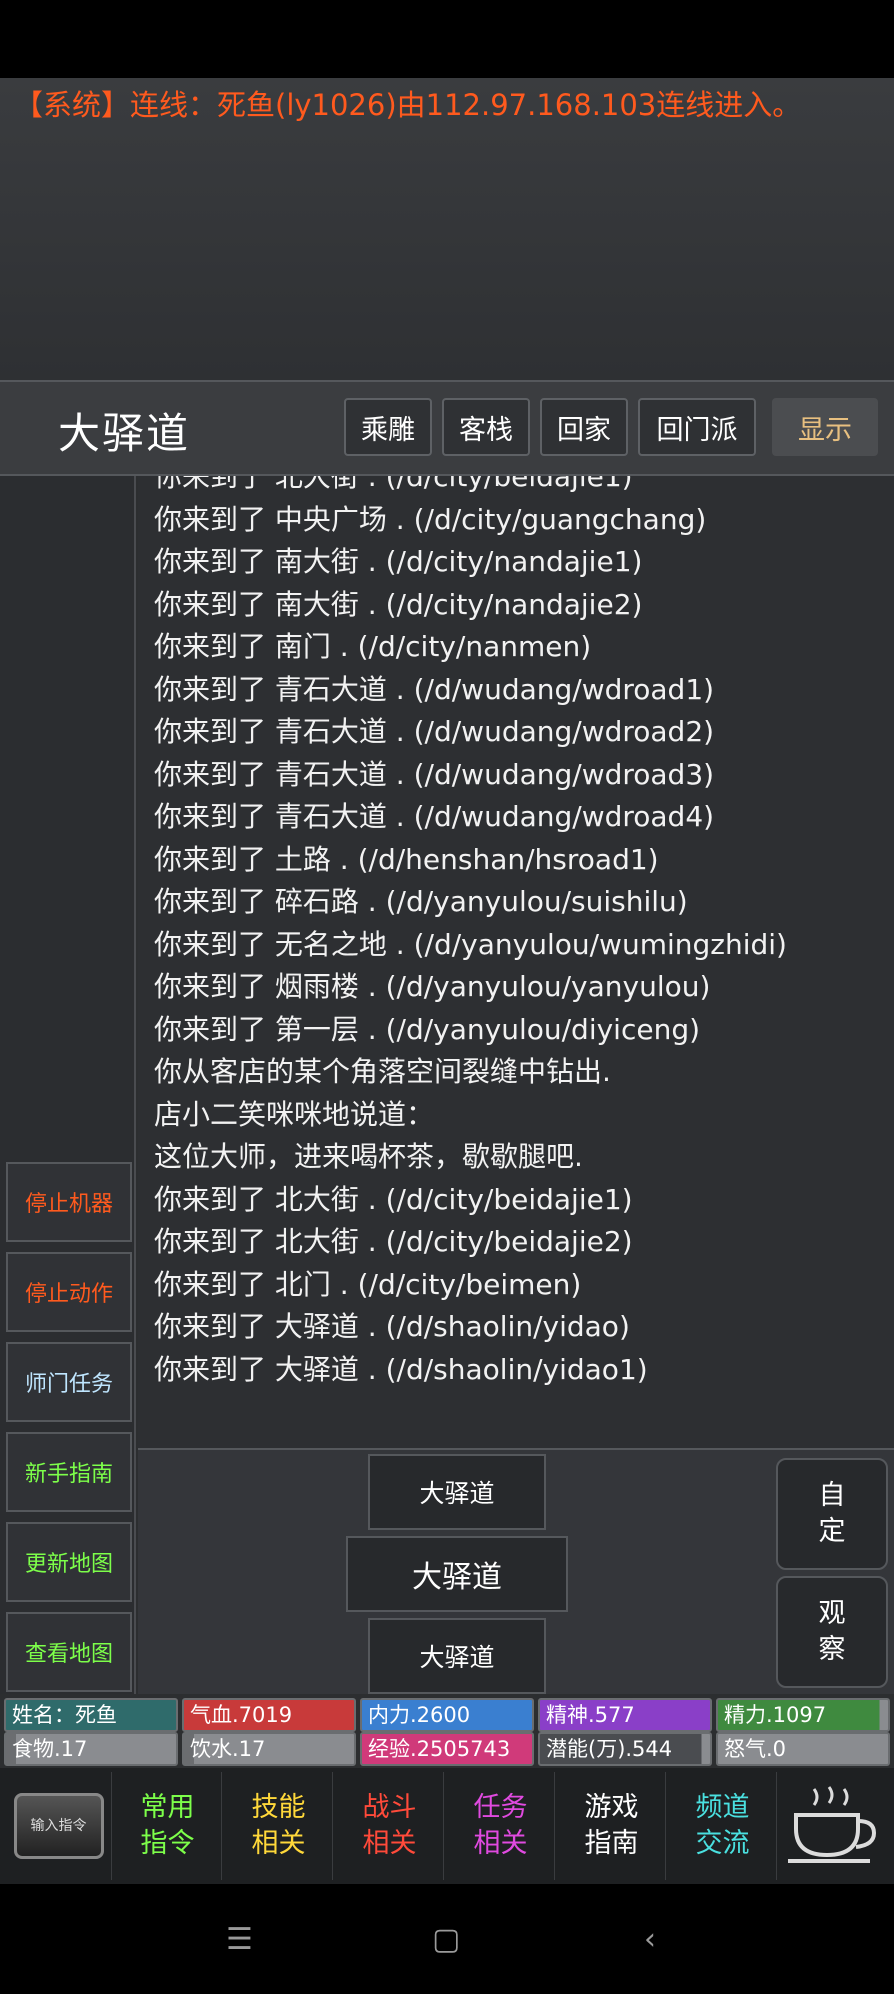  I want to click on bottom-nav: 输入指令 常用 指令 技能 相关 战斗 相关 任务 相关 游戏 指南 频道 交流, so click(447, 1826).